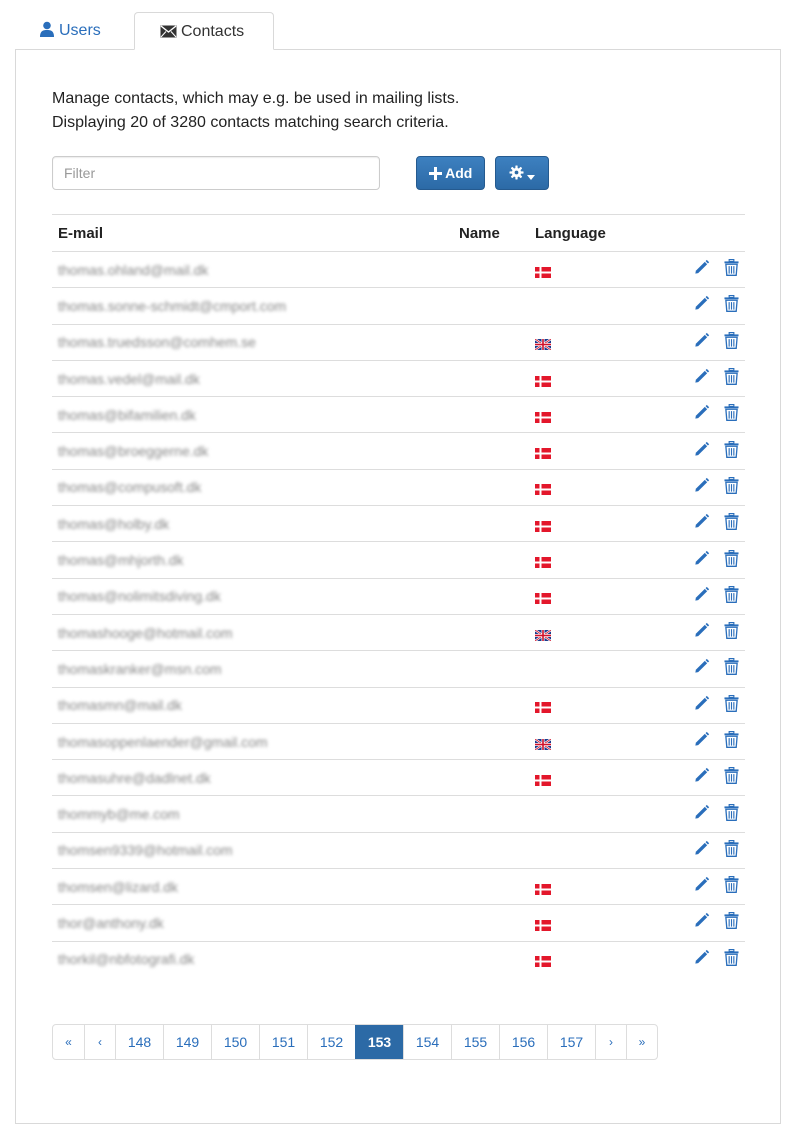 The width and height of the screenshot is (800, 1141). What do you see at coordinates (235, 1042) in the screenshot?
I see `pagination-page: 150` at bounding box center [235, 1042].